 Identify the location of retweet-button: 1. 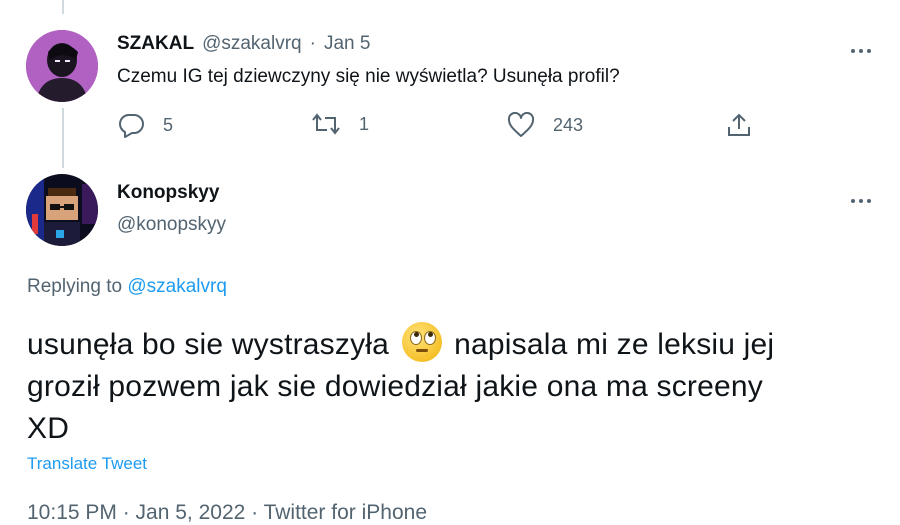
(340, 124).